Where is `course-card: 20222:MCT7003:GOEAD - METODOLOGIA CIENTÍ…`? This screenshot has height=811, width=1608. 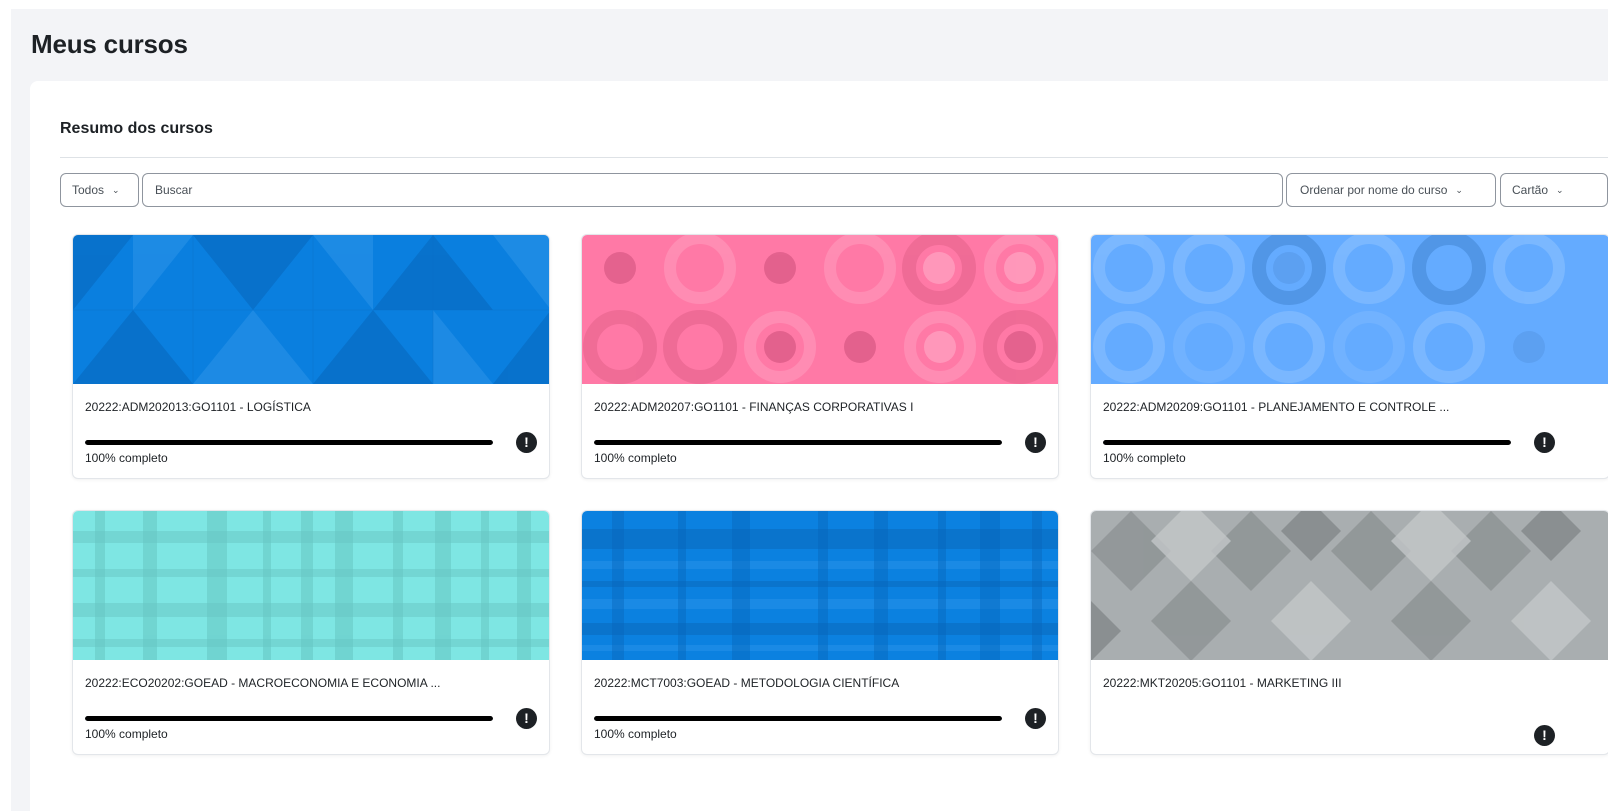
course-card: 20222:MCT7003:GOEAD - METODOLOGIA CIENTÍ… is located at coordinates (820, 632).